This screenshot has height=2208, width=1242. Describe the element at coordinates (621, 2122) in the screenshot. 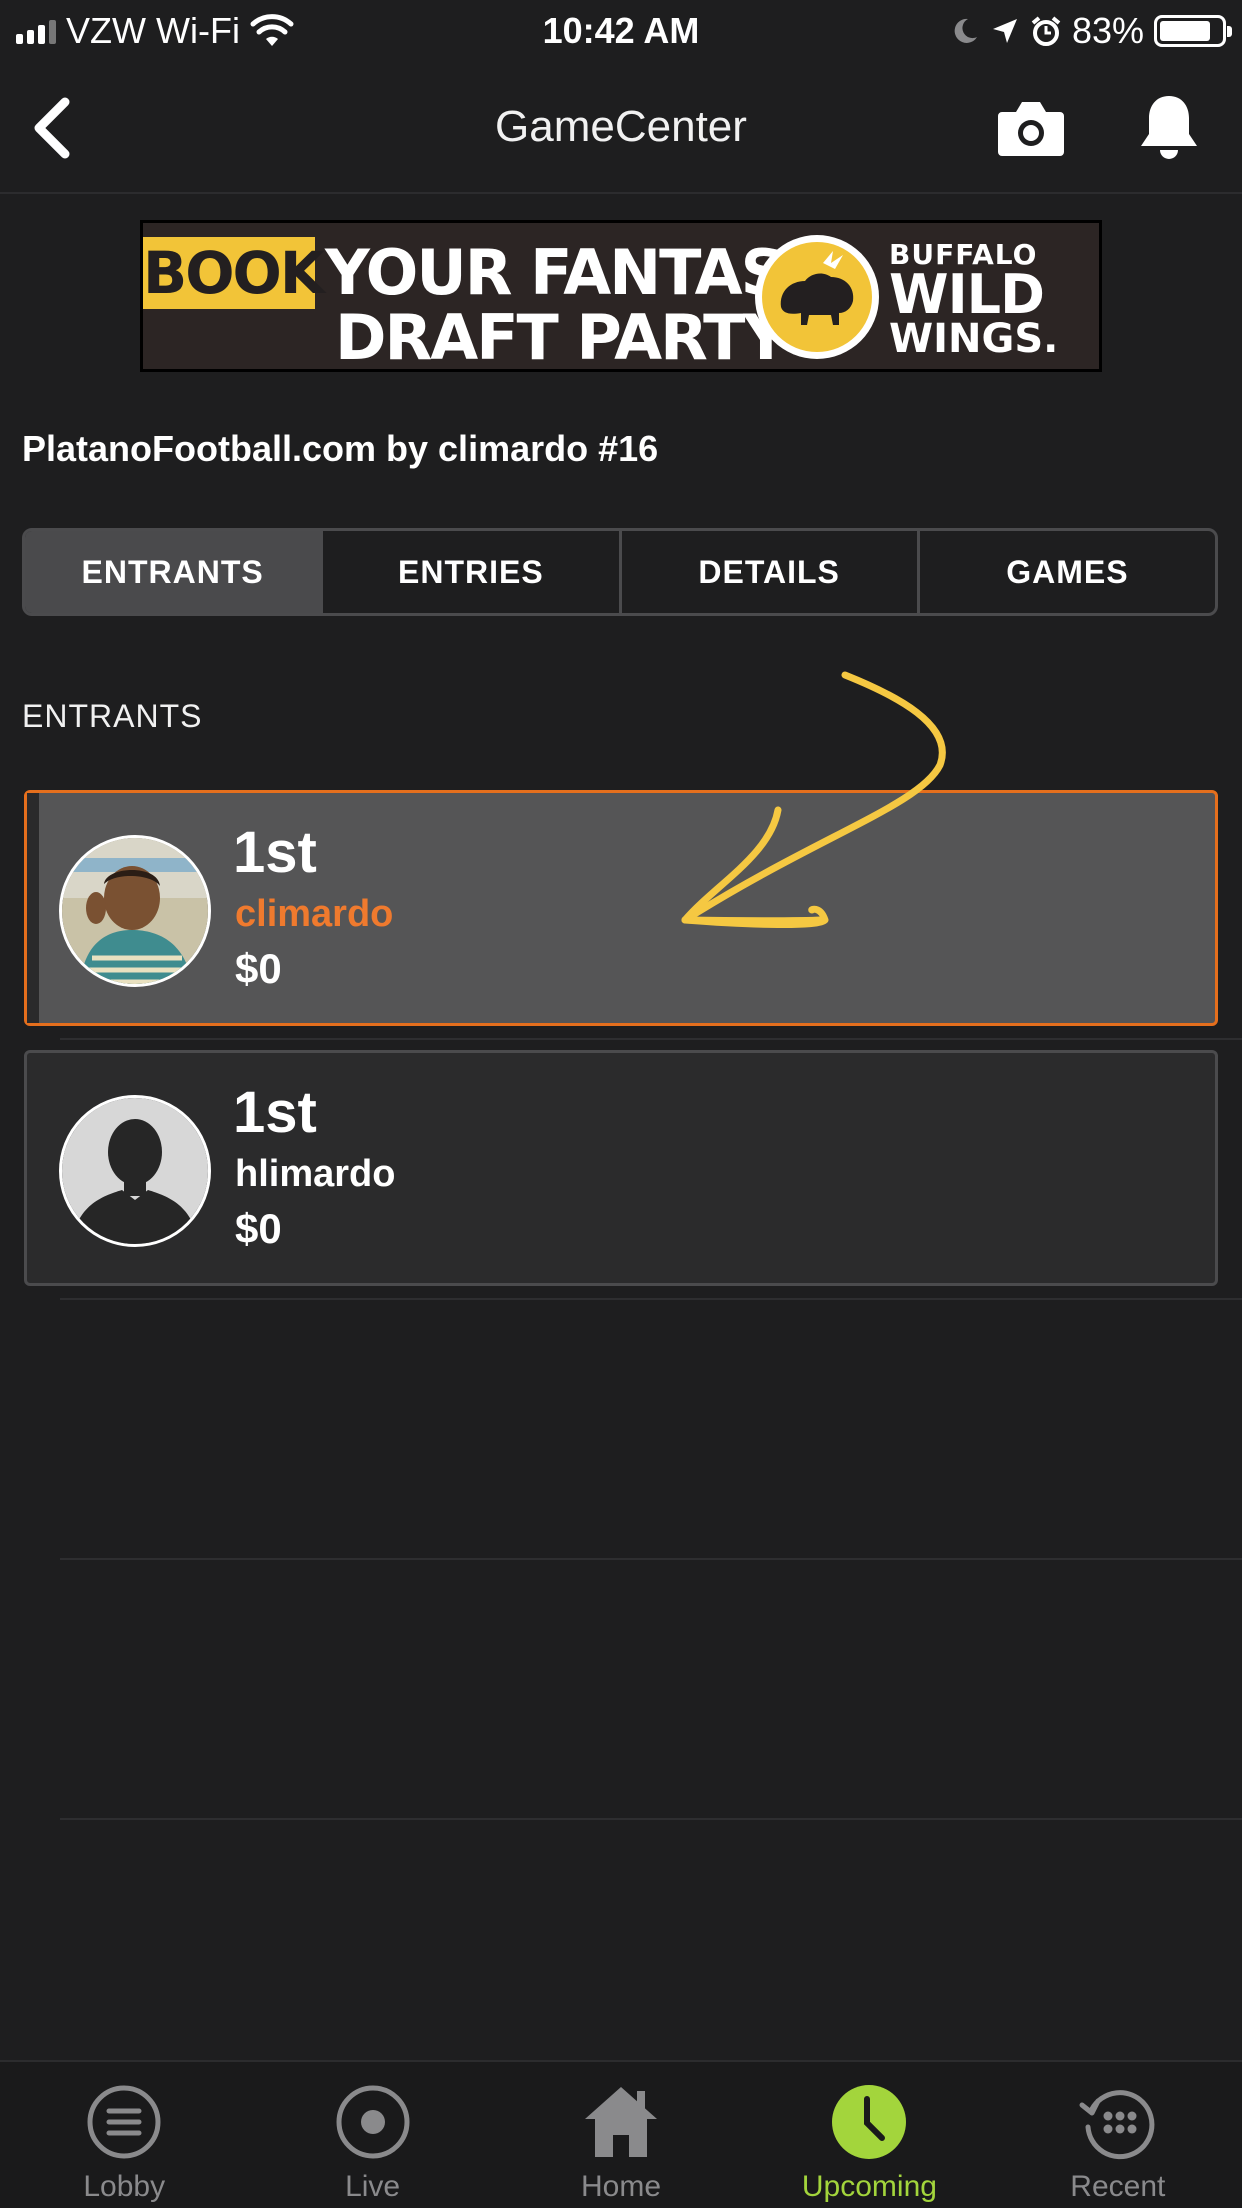

I see `home-icon` at that location.